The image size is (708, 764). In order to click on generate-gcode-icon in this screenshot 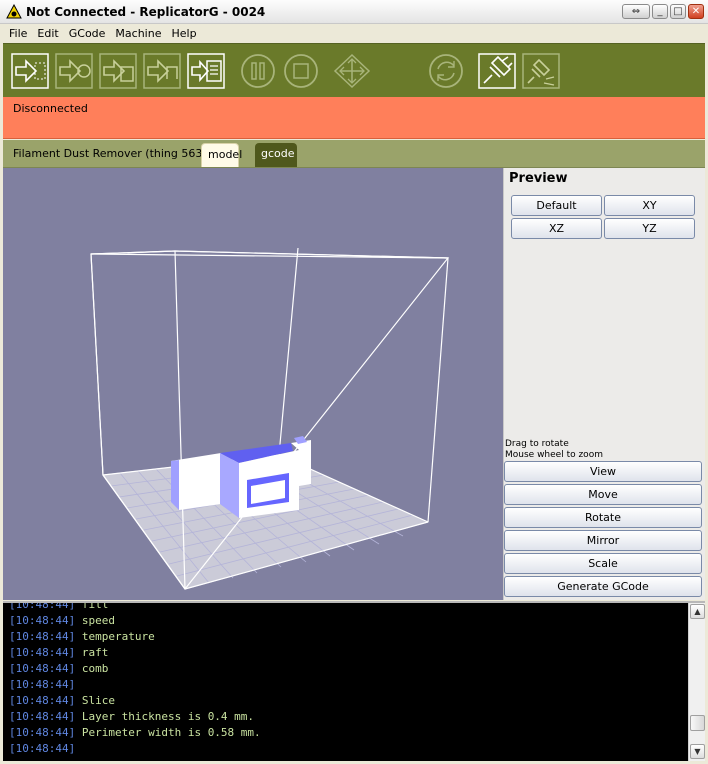, I will do `click(206, 71)`.